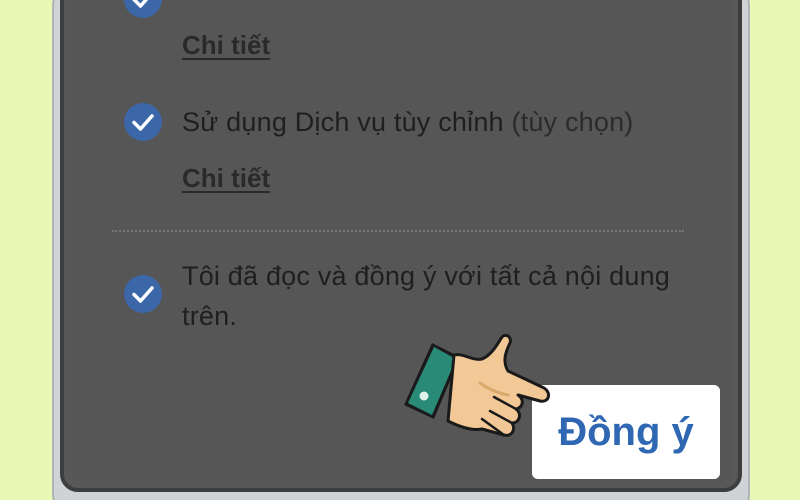 The height and width of the screenshot is (500, 800). I want to click on pointing-hand-icon, so click(477, 385).